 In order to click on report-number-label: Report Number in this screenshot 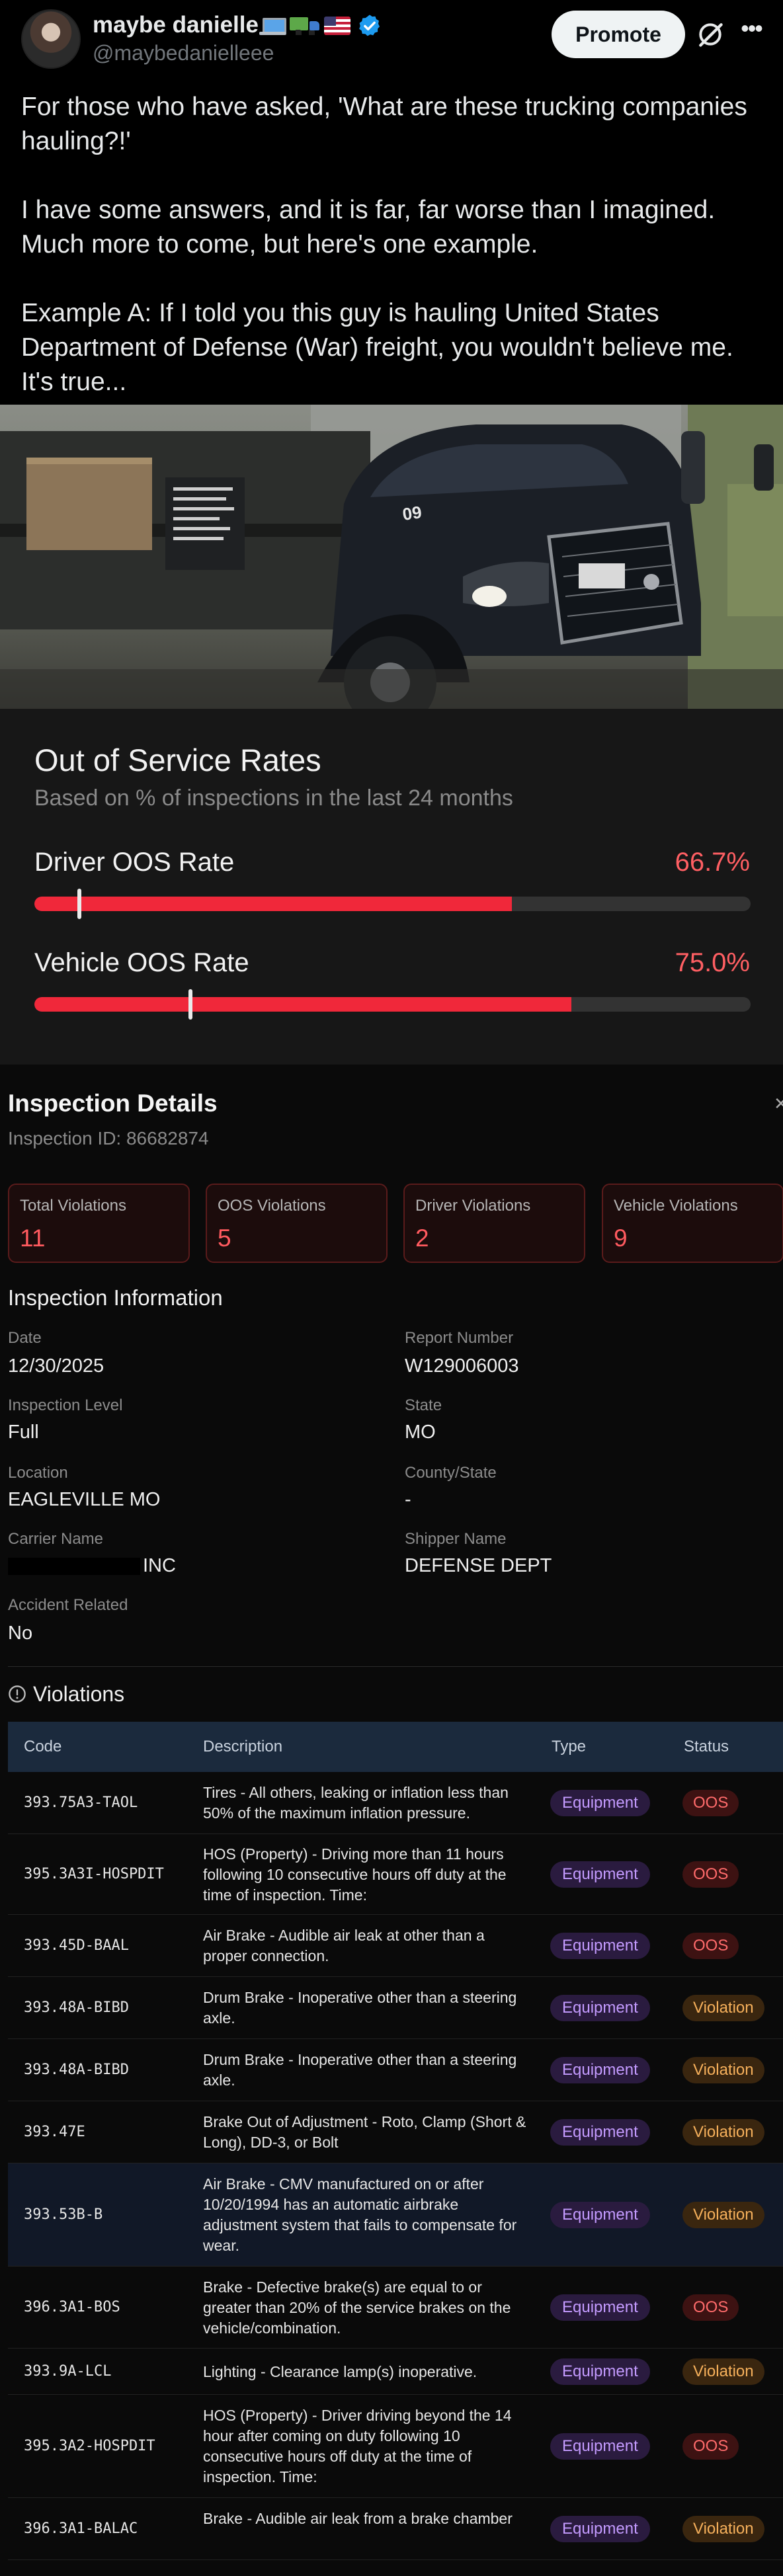, I will do `click(459, 1338)`.